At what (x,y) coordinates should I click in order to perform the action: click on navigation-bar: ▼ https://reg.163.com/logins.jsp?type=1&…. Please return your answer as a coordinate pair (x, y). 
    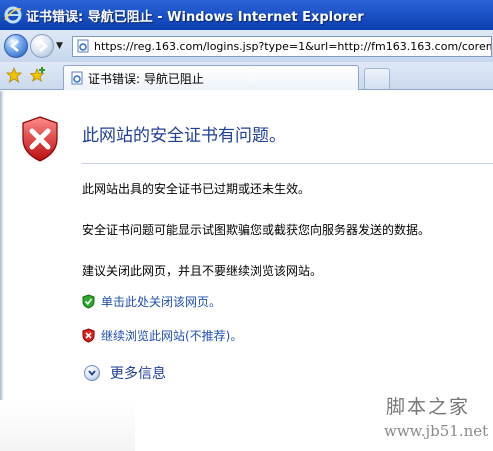
    Looking at the image, I should click on (246, 46).